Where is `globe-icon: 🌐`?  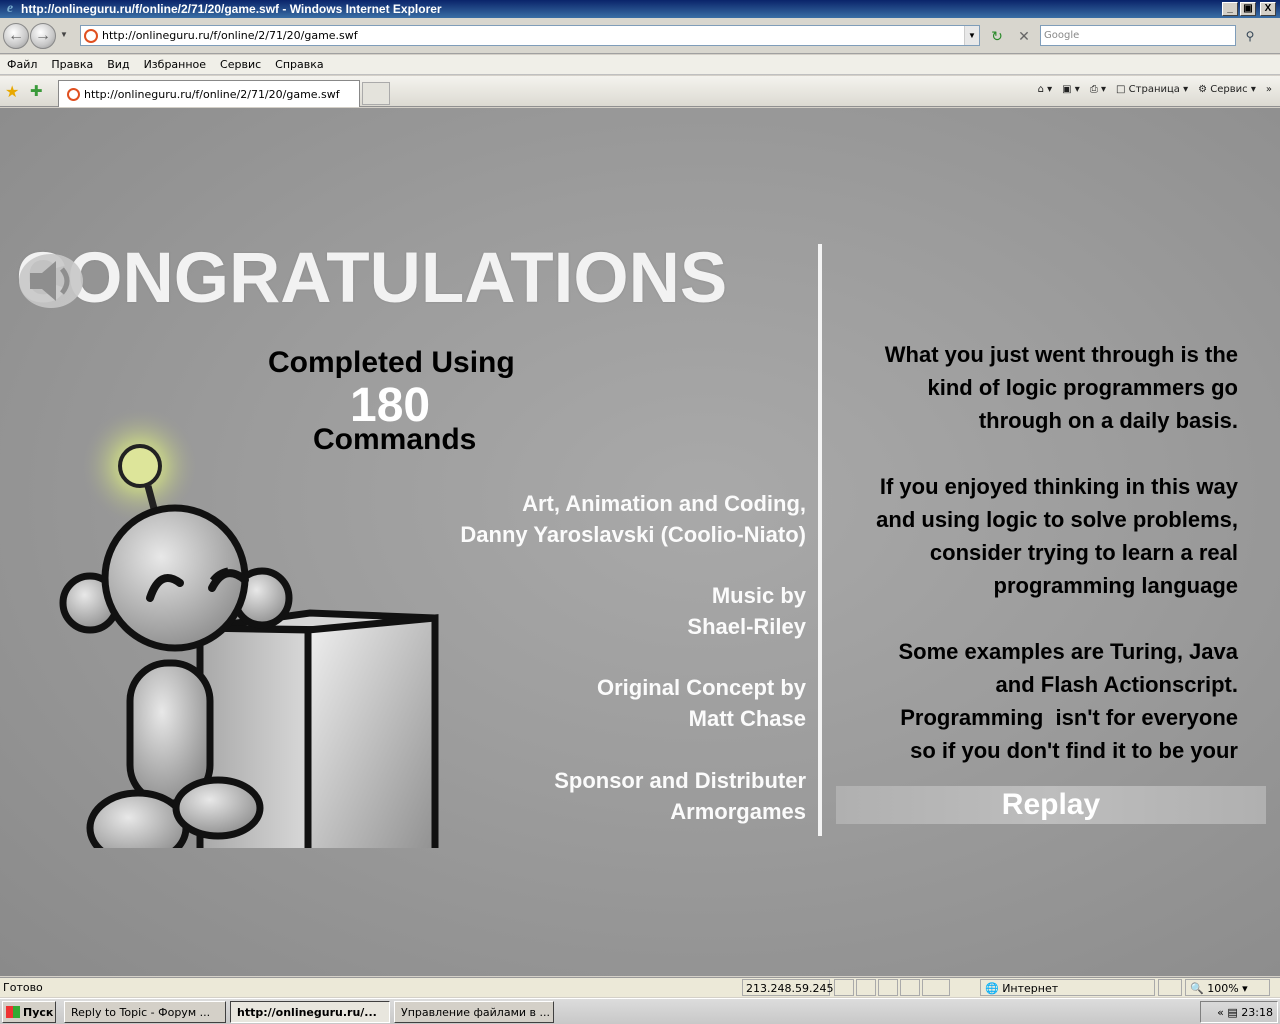 globe-icon: 🌐 is located at coordinates (992, 988).